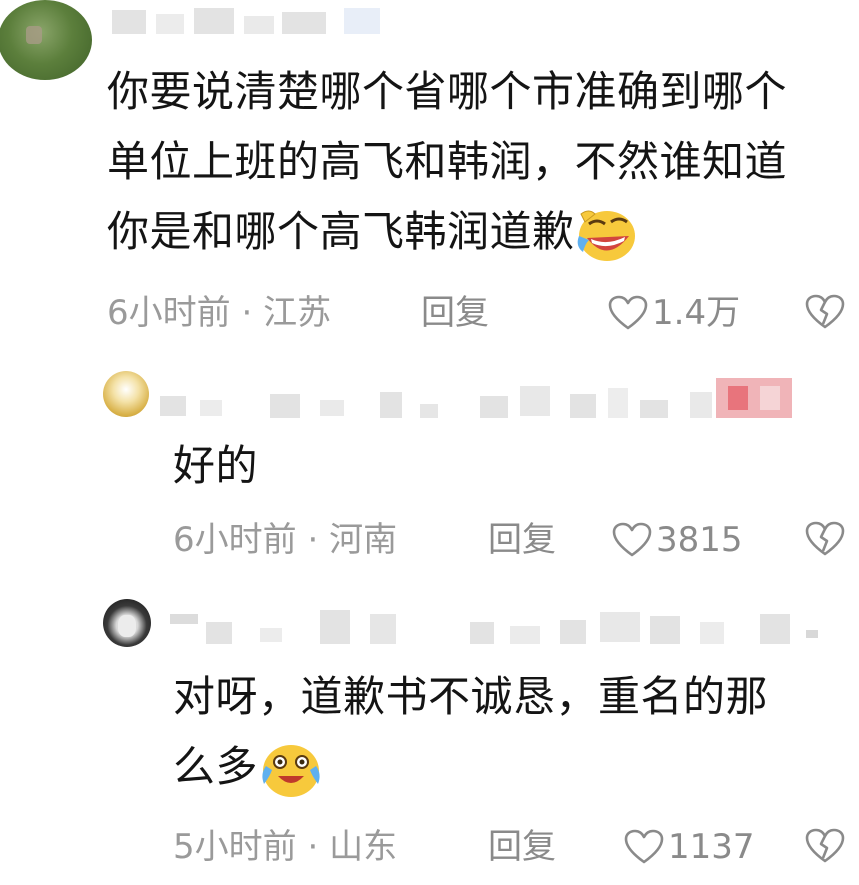 The image size is (859, 885). Describe the element at coordinates (699, 540) in the screenshot. I see `like-count: 3815` at that location.